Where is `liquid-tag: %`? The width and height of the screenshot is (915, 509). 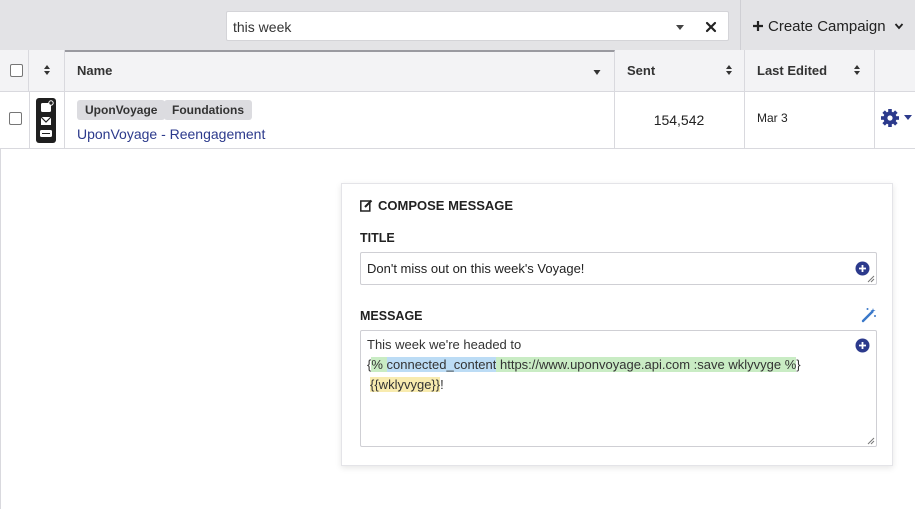 liquid-tag: % is located at coordinates (379, 364).